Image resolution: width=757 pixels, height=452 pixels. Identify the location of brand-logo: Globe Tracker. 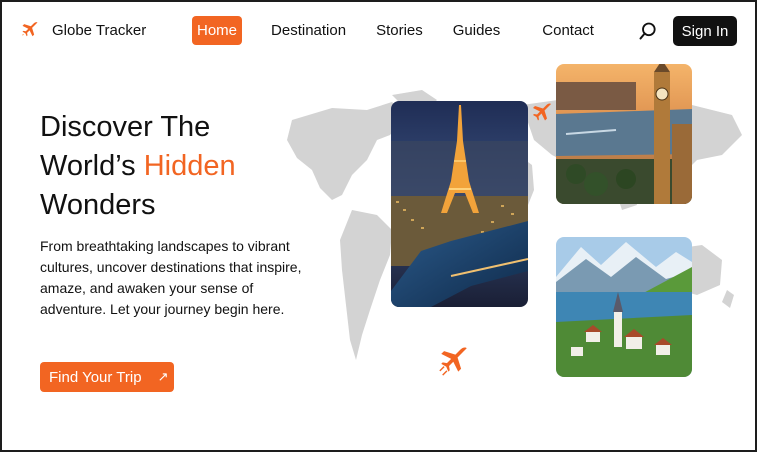
(83, 30).